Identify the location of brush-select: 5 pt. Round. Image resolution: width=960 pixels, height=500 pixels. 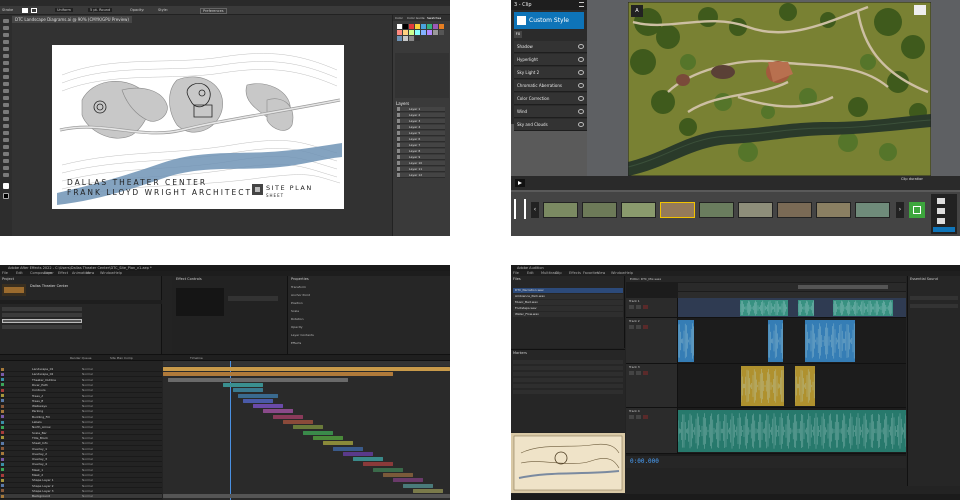
(100, 10).